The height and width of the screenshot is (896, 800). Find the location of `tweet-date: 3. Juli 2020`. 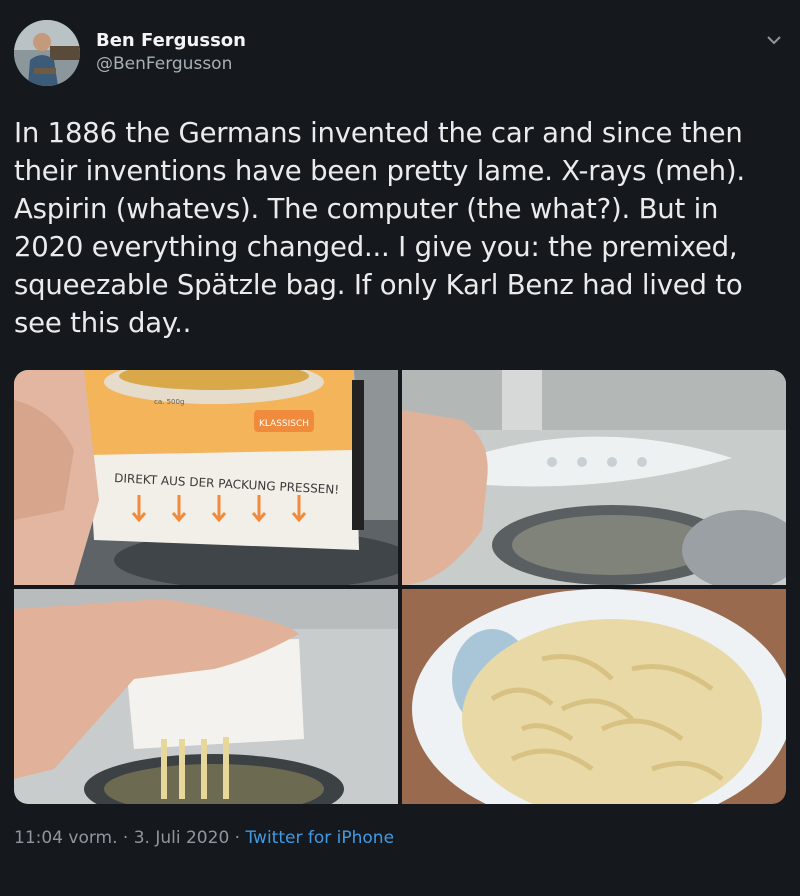

tweet-date: 3. Juli 2020 is located at coordinates (182, 838).